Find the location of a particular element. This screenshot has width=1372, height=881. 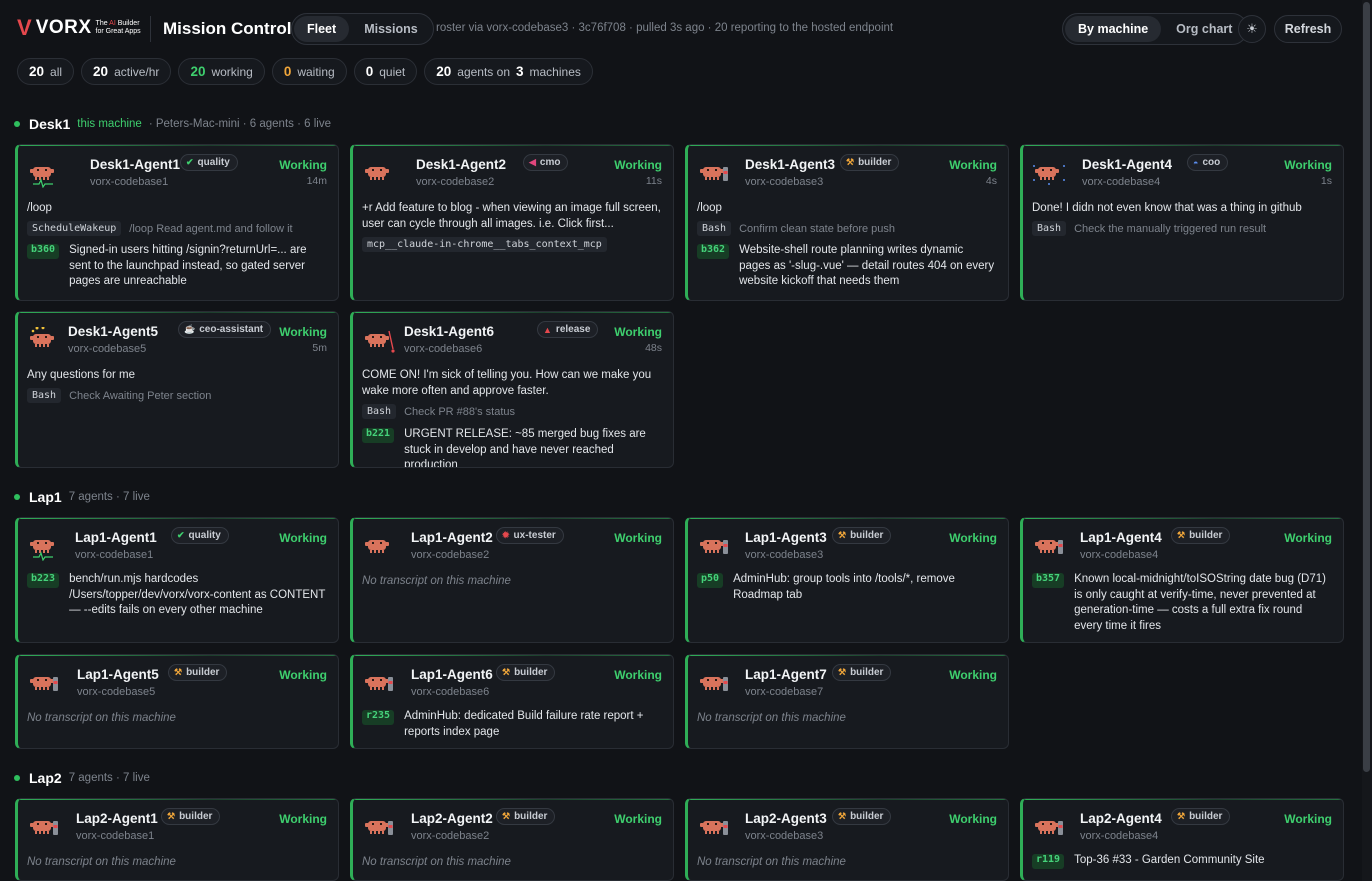

machine-name: Lap2 is located at coordinates (45, 778).